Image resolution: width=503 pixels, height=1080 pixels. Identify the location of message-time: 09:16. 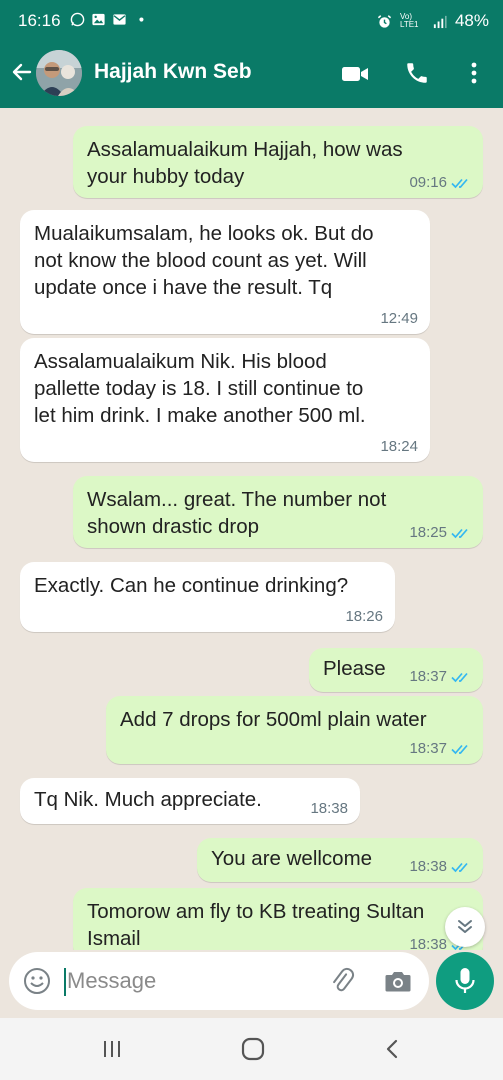
(428, 182).